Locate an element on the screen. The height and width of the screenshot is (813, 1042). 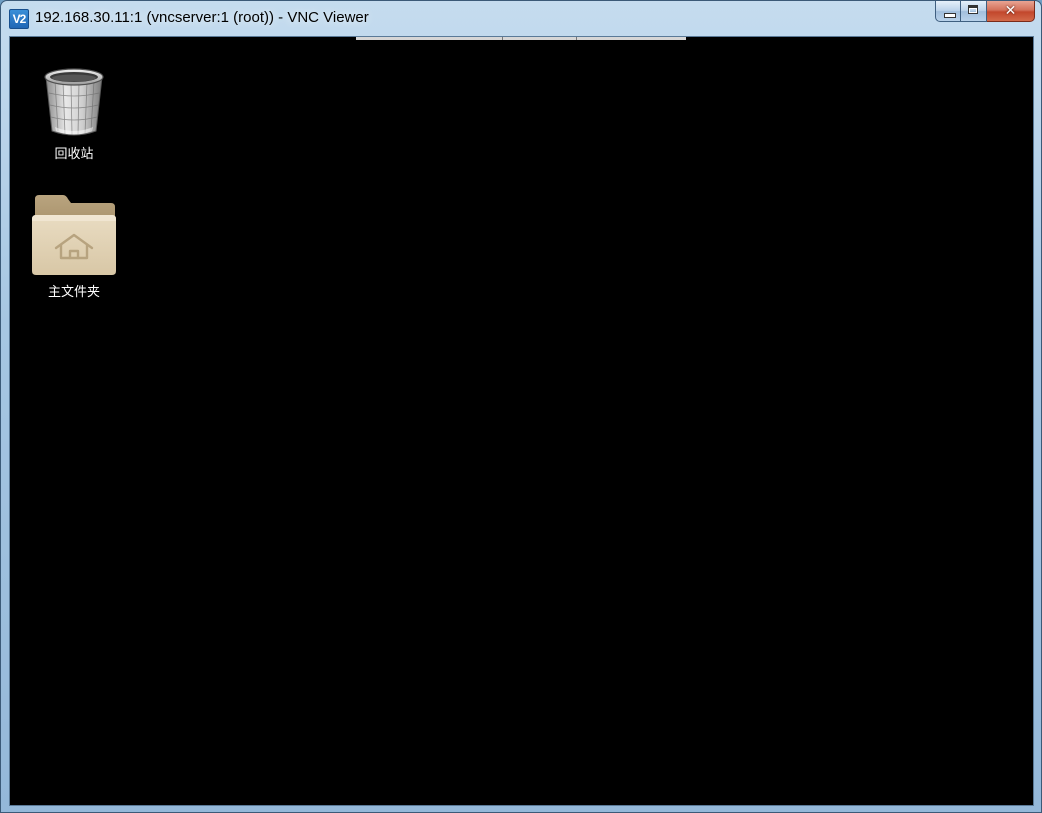
desktop-icon-label: 主文件夹 is located at coordinates (73, 292).